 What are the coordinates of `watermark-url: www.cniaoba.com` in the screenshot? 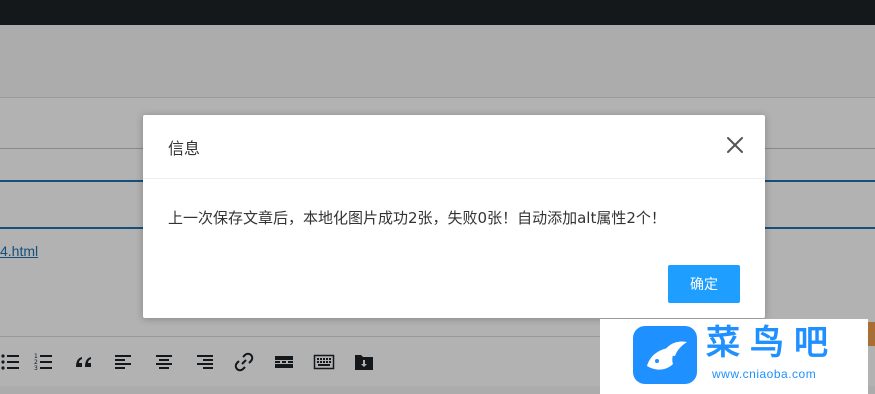 It's located at (764, 374).